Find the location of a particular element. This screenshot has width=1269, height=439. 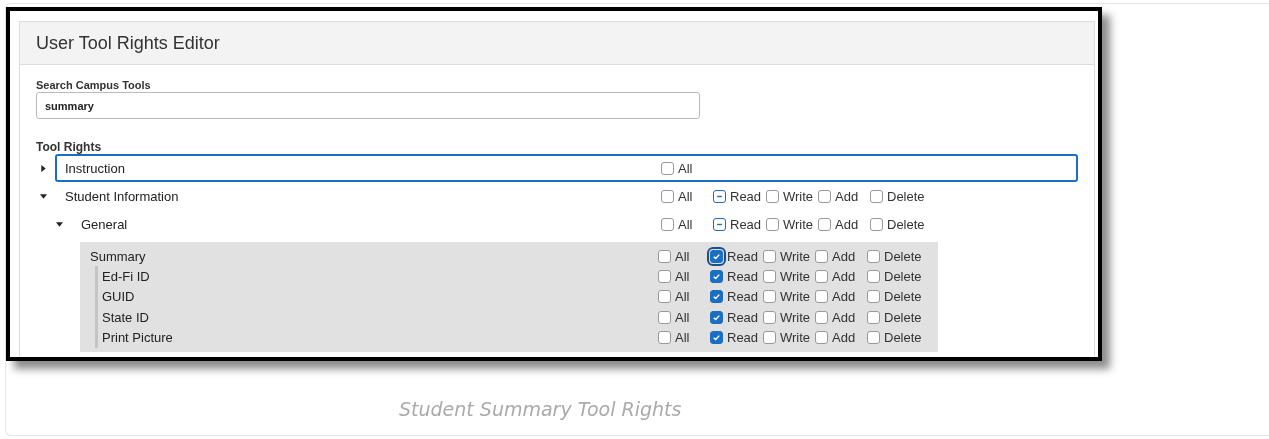

tool-label: GUID is located at coordinates (380, 297).